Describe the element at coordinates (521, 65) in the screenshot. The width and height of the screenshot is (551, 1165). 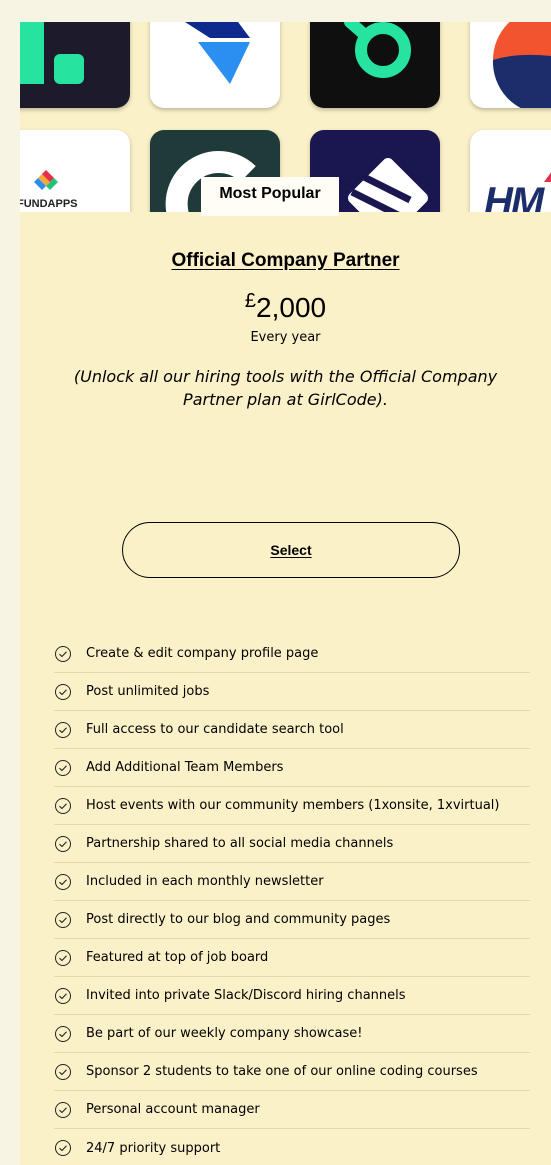
I see `partner-logo-orange-circle-icon` at that location.